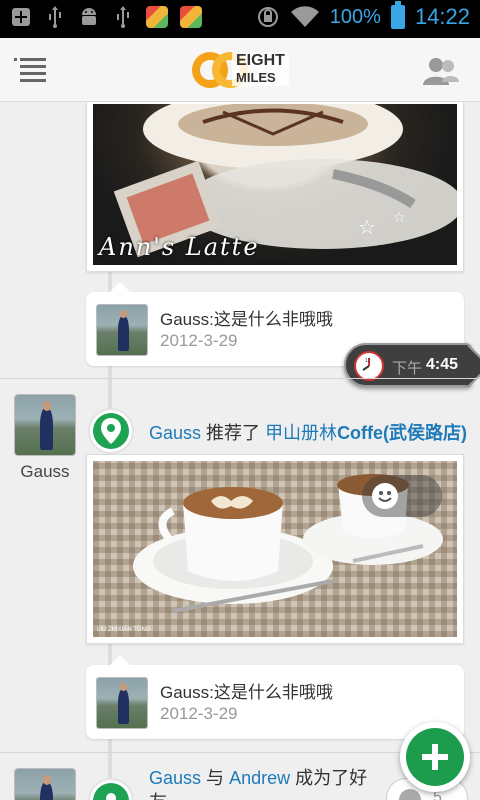 This screenshot has width=480, height=800. I want to click on friends-icon, so click(441, 71).